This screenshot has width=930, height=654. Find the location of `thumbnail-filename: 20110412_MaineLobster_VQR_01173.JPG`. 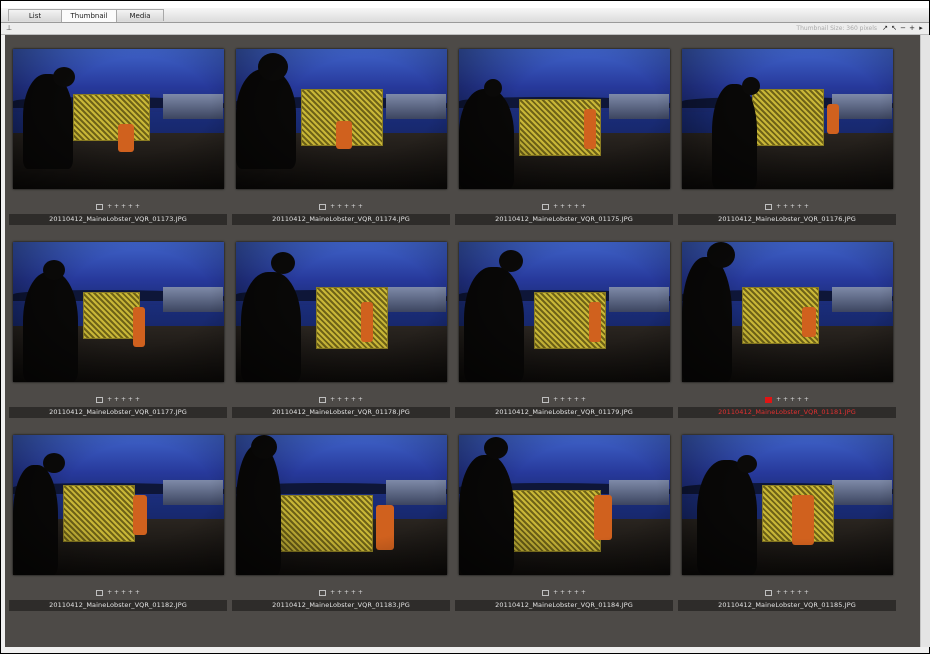

thumbnail-filename: 20110412_MaineLobster_VQR_01173.JPG is located at coordinates (118, 219).